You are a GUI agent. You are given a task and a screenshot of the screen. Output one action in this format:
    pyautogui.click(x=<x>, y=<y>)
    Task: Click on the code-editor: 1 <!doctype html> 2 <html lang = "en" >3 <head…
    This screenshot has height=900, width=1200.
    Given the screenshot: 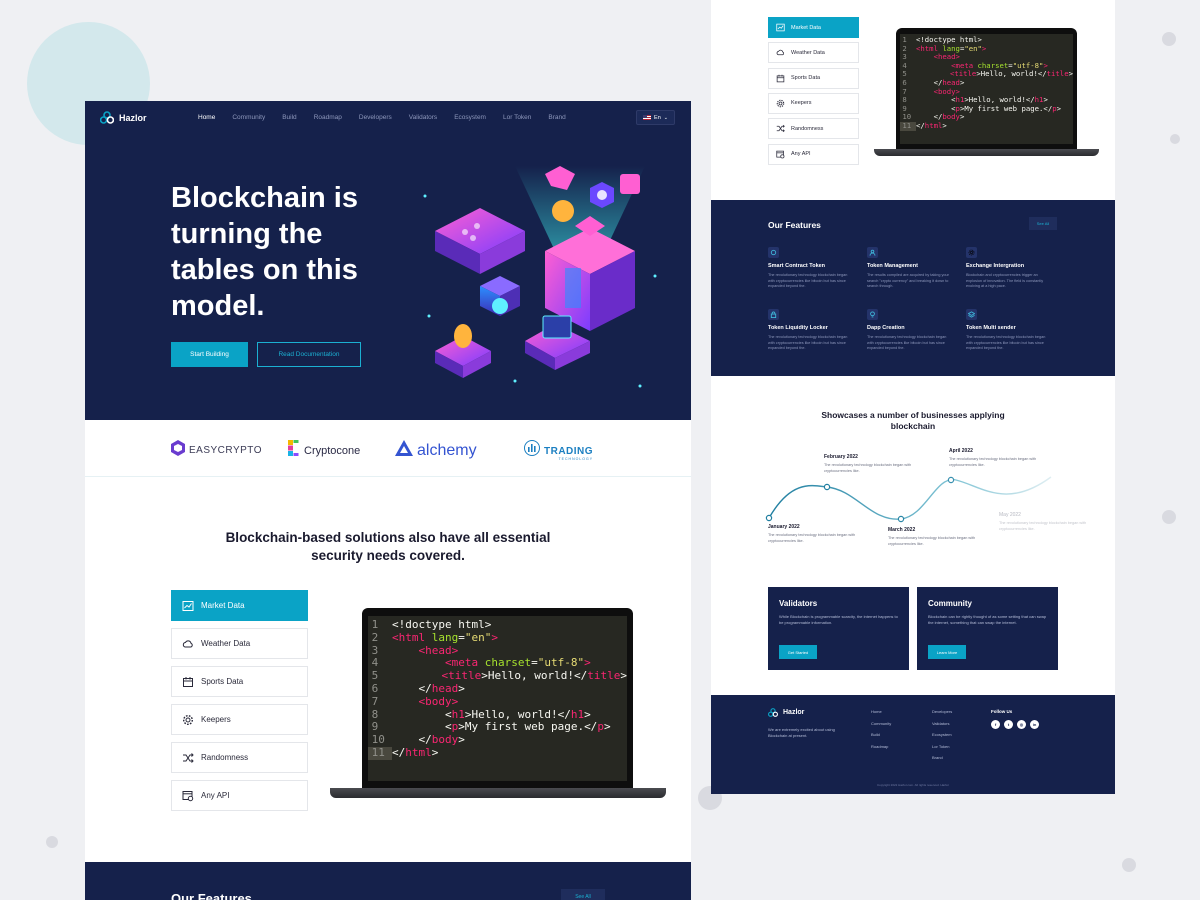 What is the action you would take?
    pyautogui.click(x=986, y=89)
    